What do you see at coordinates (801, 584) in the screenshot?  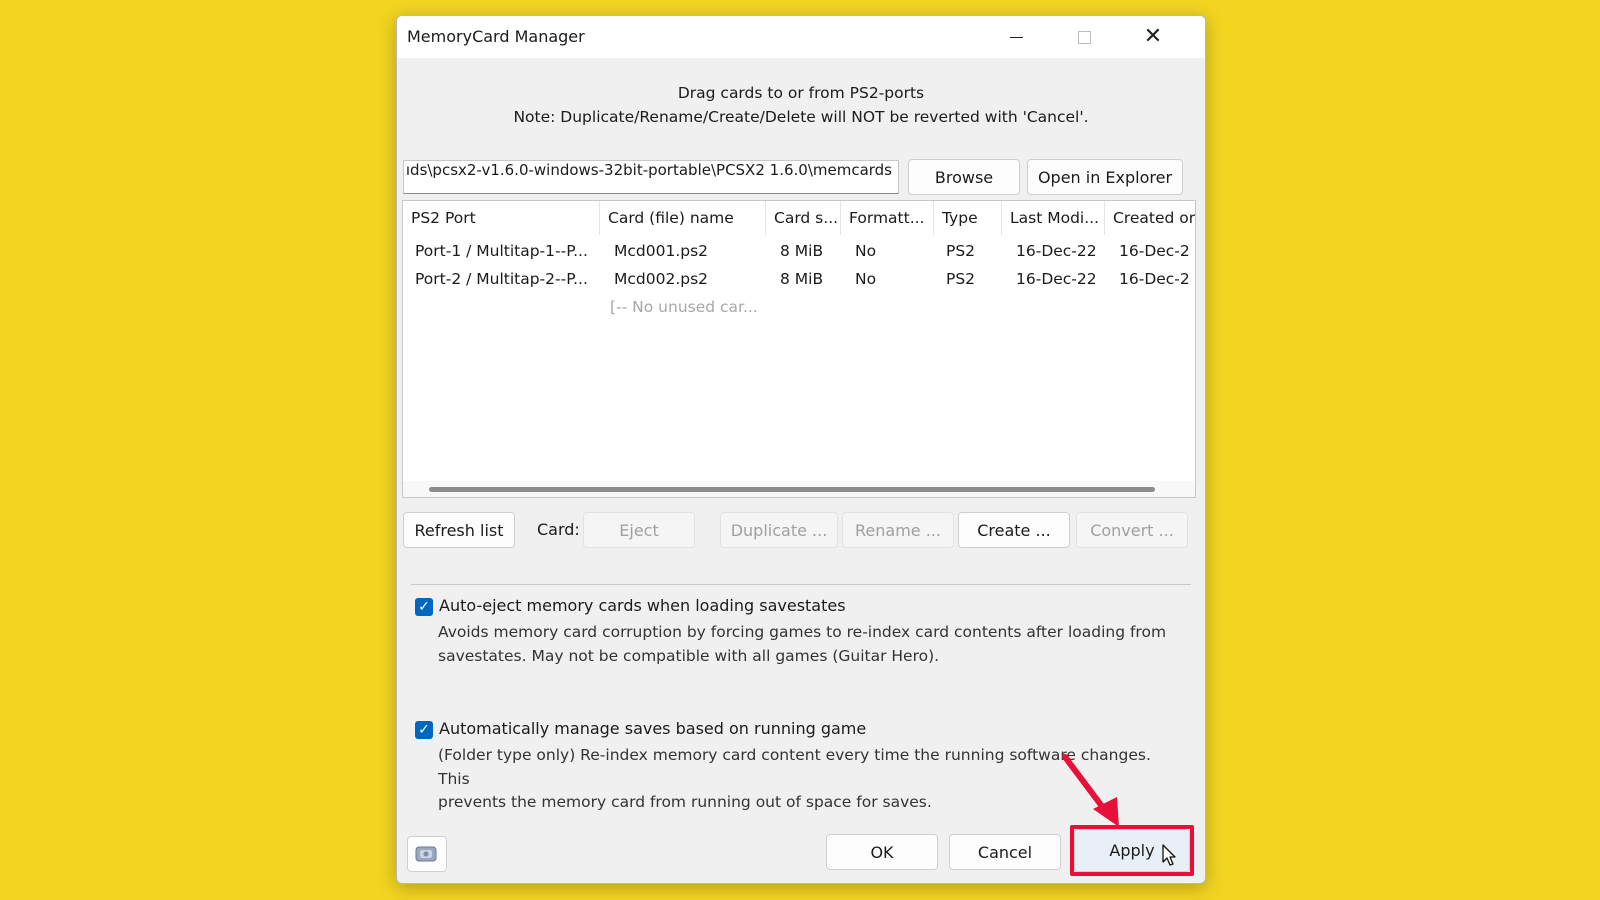 I see `separator` at bounding box center [801, 584].